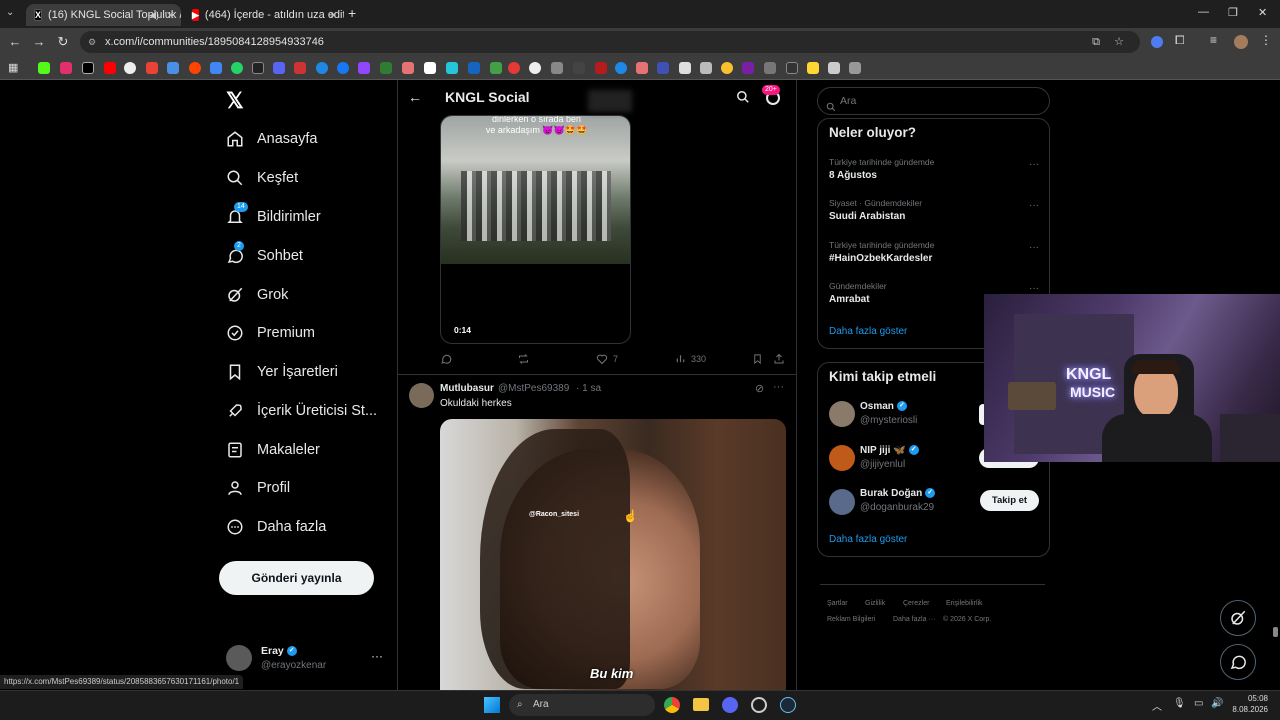 The width and height of the screenshot is (1280, 720). What do you see at coordinates (837, 603) in the screenshot?
I see `footer-link: Şartlar` at bounding box center [837, 603].